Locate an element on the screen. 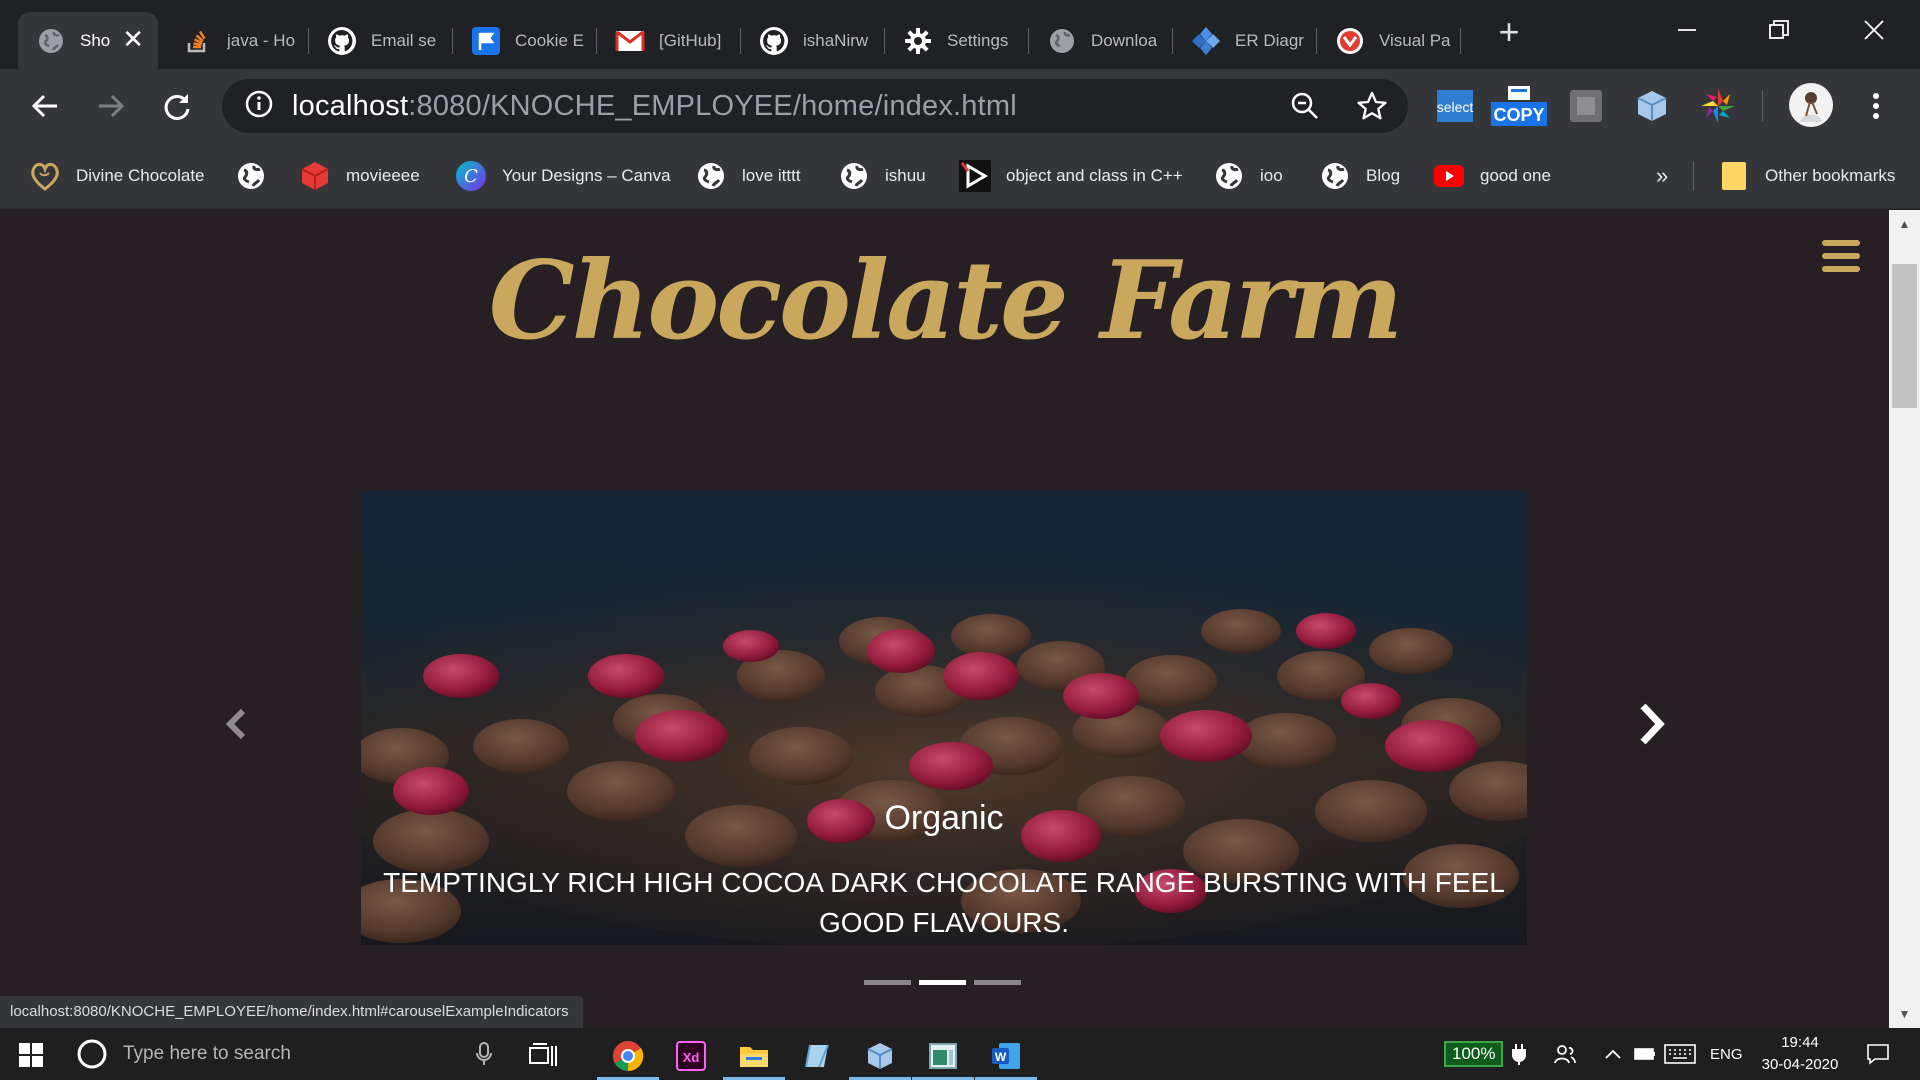 The height and width of the screenshot is (1080, 1920). select-extension-button: select is located at coordinates (1455, 106).